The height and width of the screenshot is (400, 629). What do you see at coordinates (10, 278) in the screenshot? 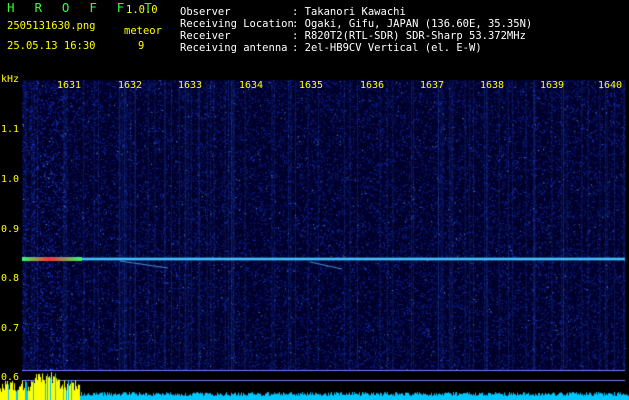
I see `y-tick-label: 0.8` at bounding box center [10, 278].